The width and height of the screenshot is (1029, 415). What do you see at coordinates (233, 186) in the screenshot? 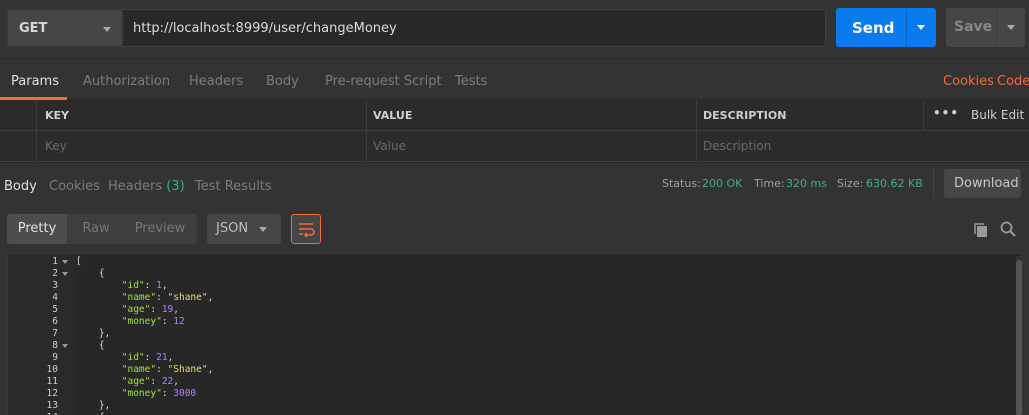
I see `tab-test-results: Test Results` at bounding box center [233, 186].